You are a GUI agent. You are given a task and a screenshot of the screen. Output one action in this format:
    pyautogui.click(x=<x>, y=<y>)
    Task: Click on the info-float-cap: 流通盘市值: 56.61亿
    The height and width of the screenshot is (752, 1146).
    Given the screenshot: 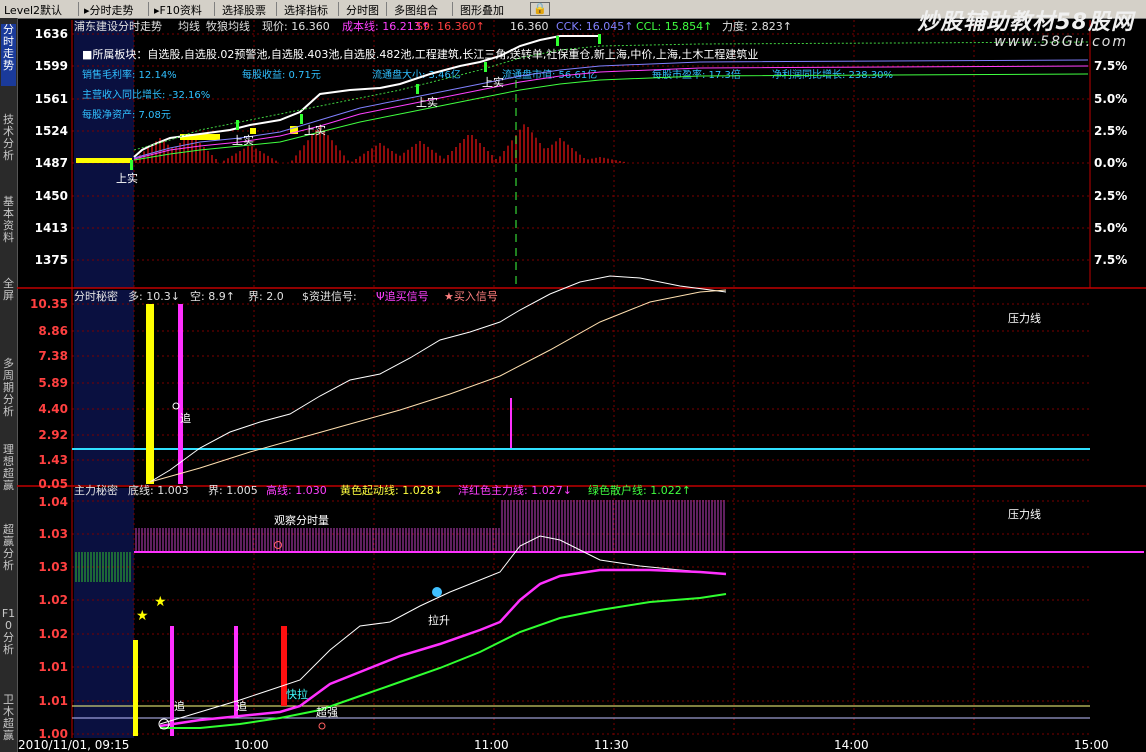 What is the action you would take?
    pyautogui.click(x=549, y=74)
    